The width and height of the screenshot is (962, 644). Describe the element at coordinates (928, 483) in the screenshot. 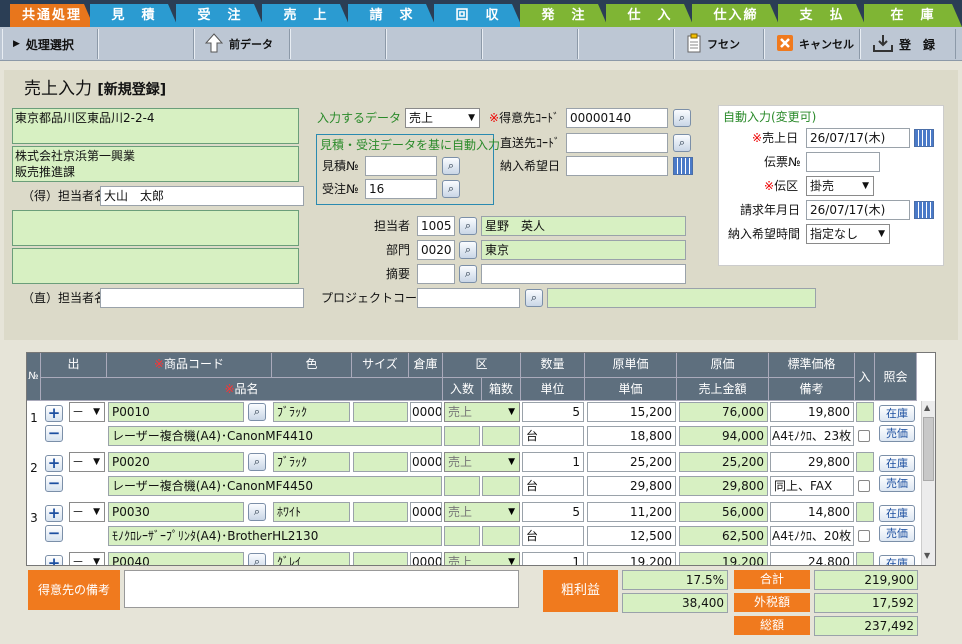

I see `vertical-scrollbar: ▲ ▼` at that location.